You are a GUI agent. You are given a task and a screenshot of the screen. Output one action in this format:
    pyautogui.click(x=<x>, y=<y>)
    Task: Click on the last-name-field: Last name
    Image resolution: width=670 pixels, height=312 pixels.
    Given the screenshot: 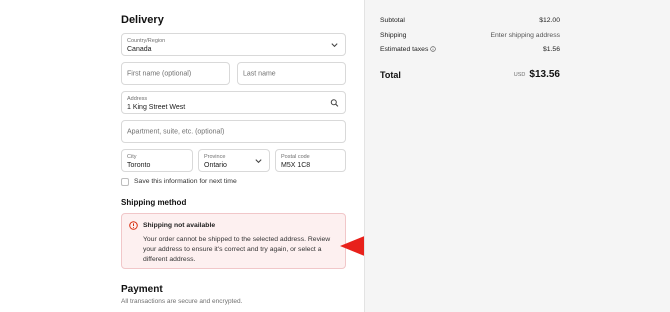 What is the action you would take?
    pyautogui.click(x=291, y=73)
    